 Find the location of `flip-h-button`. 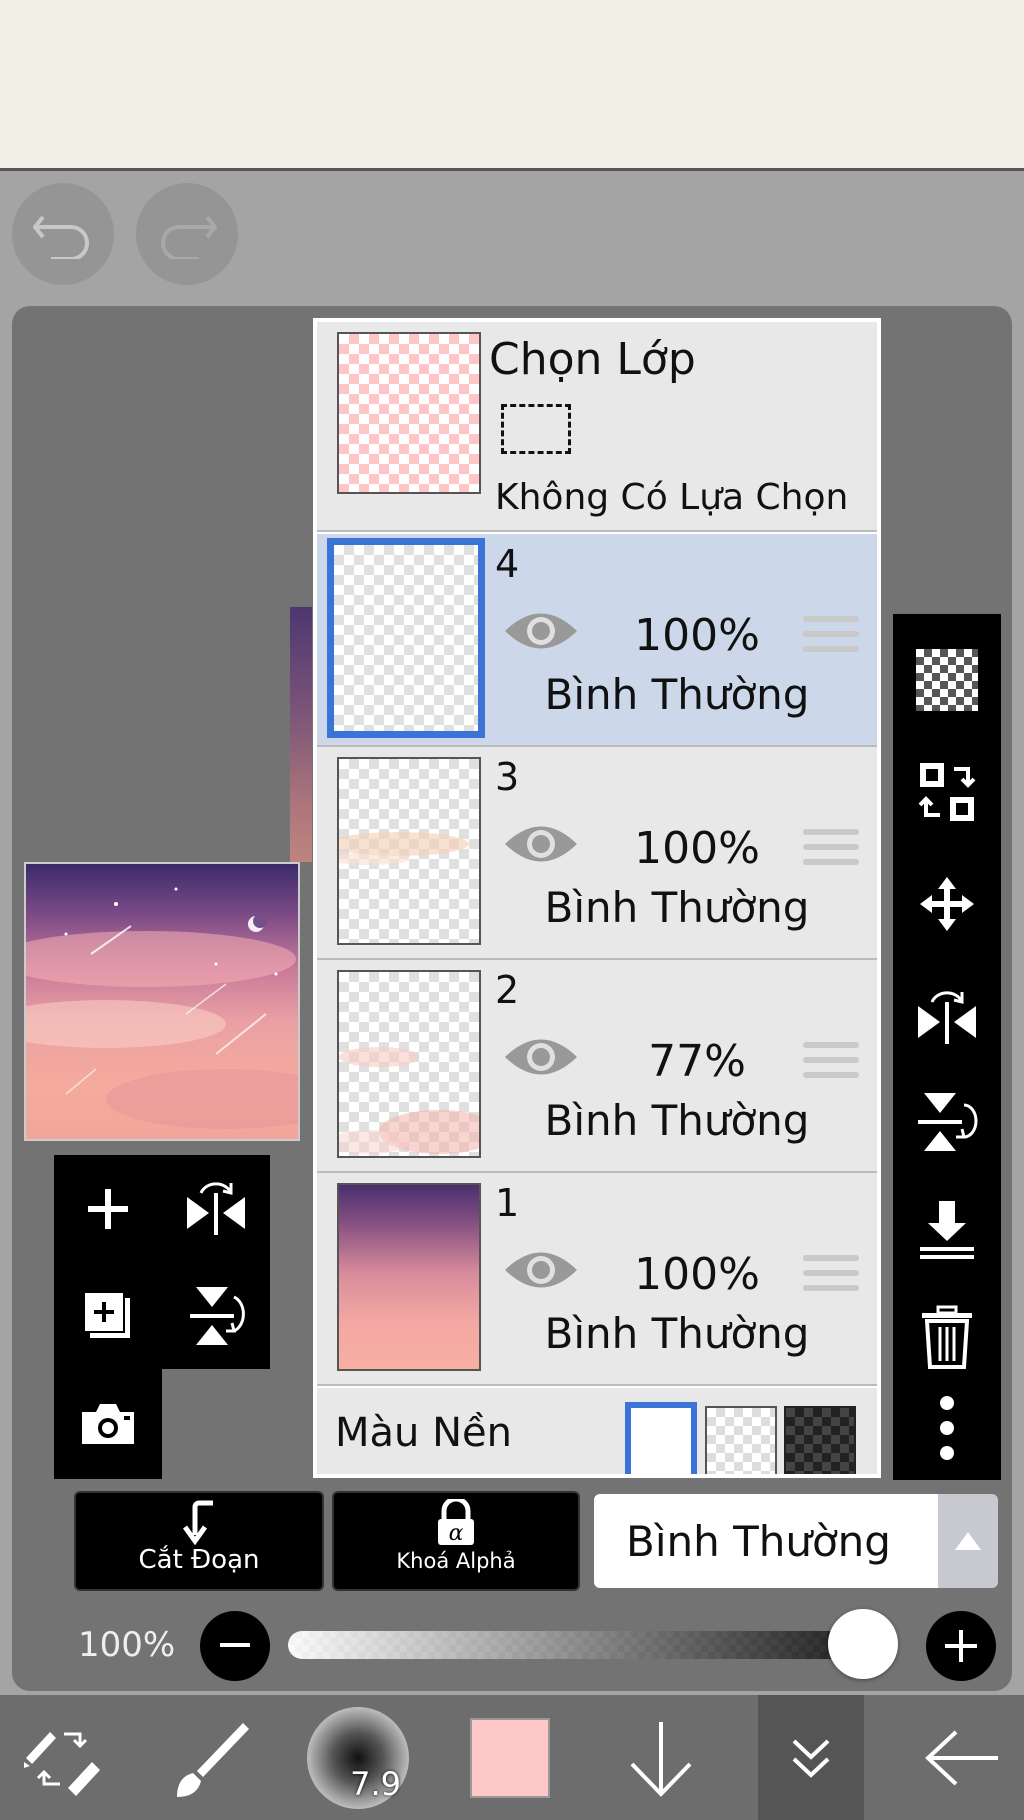

flip-h-button is located at coordinates (947, 1016).